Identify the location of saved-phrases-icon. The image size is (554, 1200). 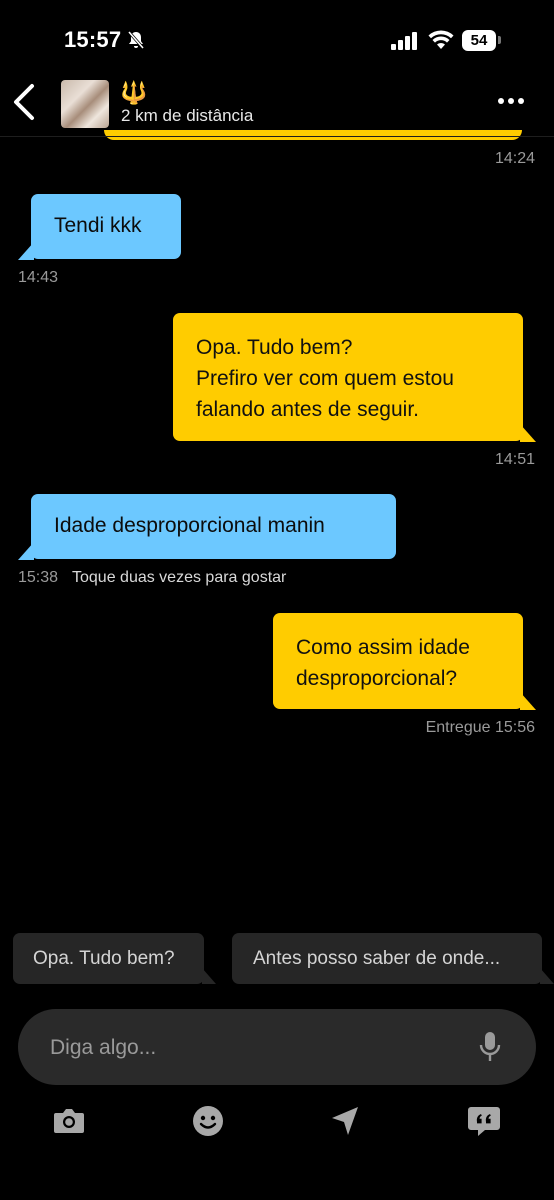
(484, 1121).